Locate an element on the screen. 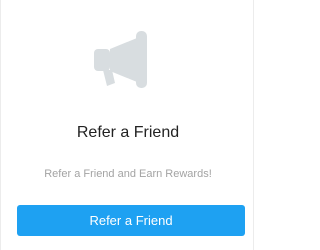 The image size is (320, 250). card-title: Refer a Friend is located at coordinates (128, 132).